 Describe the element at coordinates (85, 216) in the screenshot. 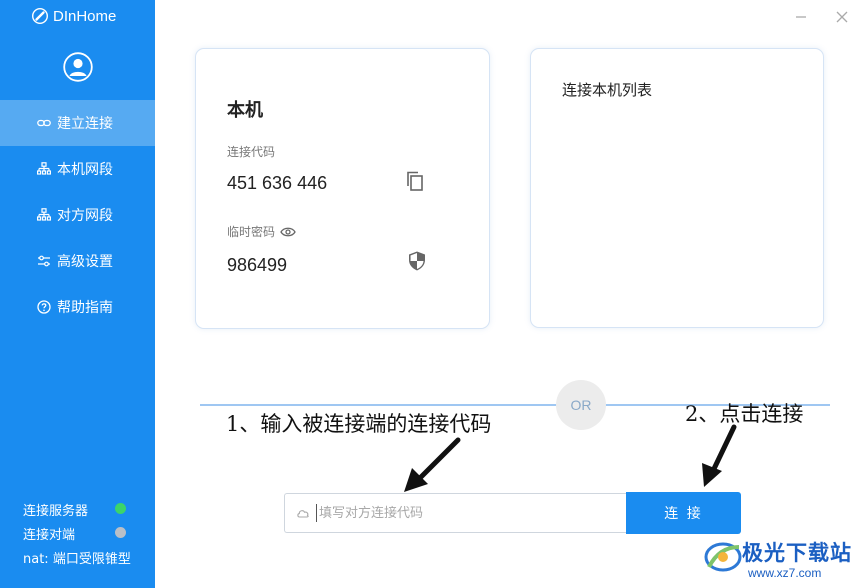

I see `nav-item-label: 对方网段` at that location.